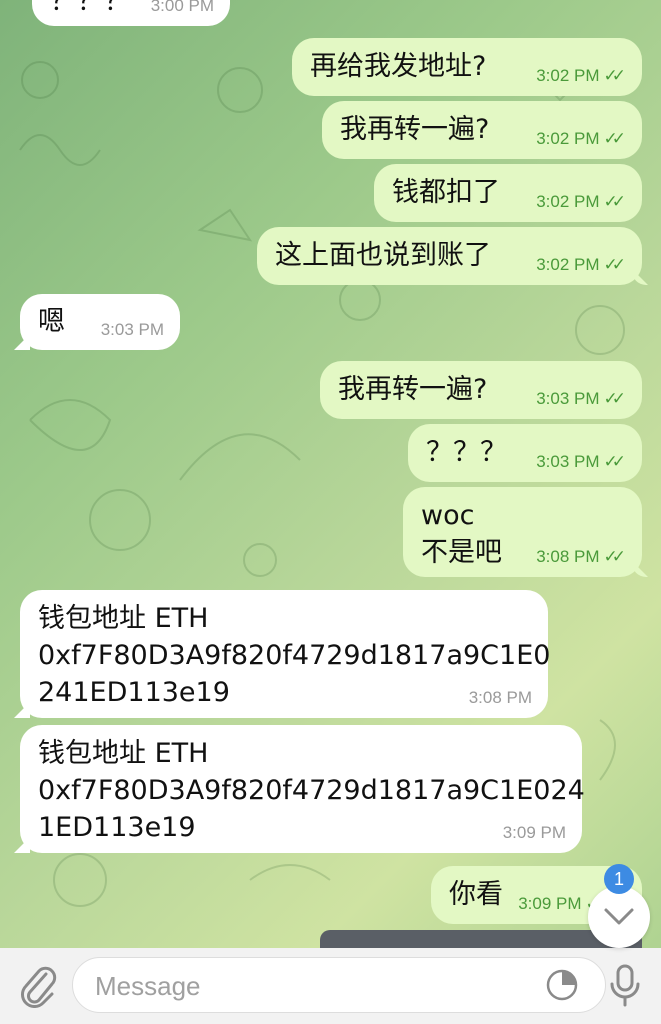 Image resolution: width=661 pixels, height=1024 pixels. I want to click on scroll-down-button, so click(619, 917).